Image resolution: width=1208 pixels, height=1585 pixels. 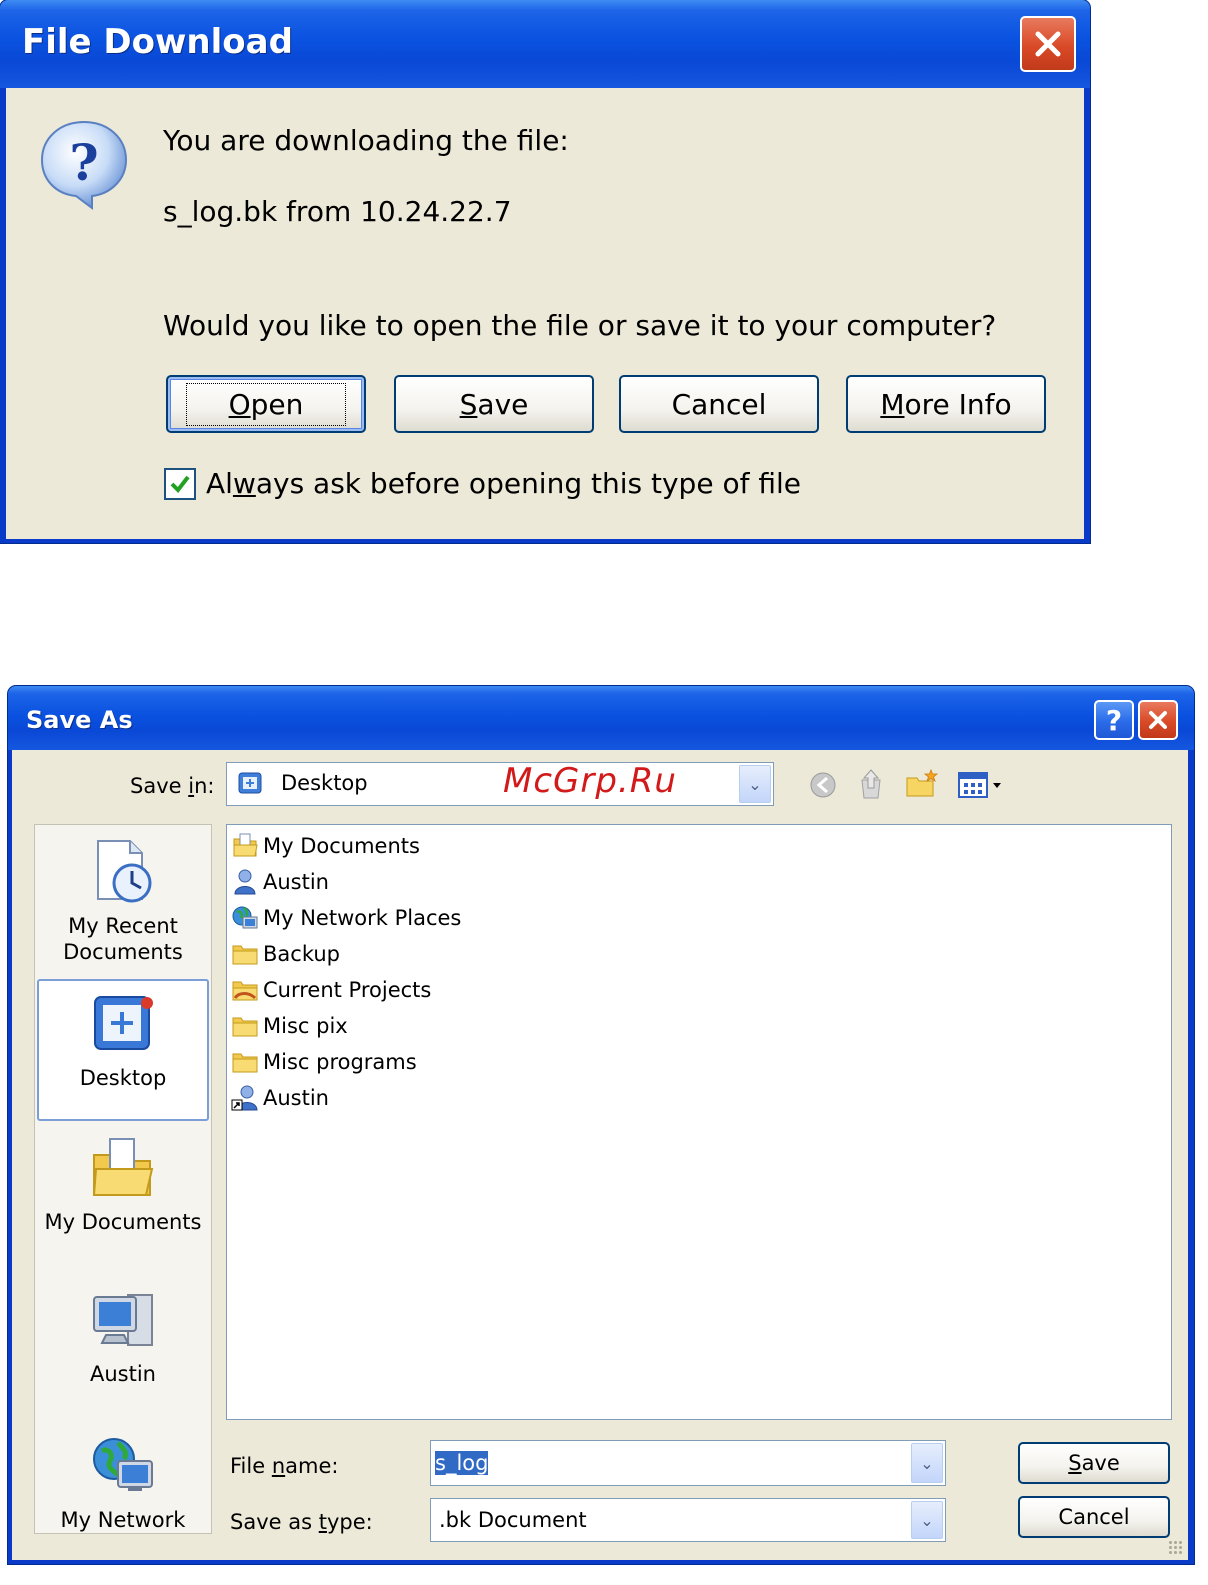 I want to click on open-button: Open, so click(x=266, y=404).